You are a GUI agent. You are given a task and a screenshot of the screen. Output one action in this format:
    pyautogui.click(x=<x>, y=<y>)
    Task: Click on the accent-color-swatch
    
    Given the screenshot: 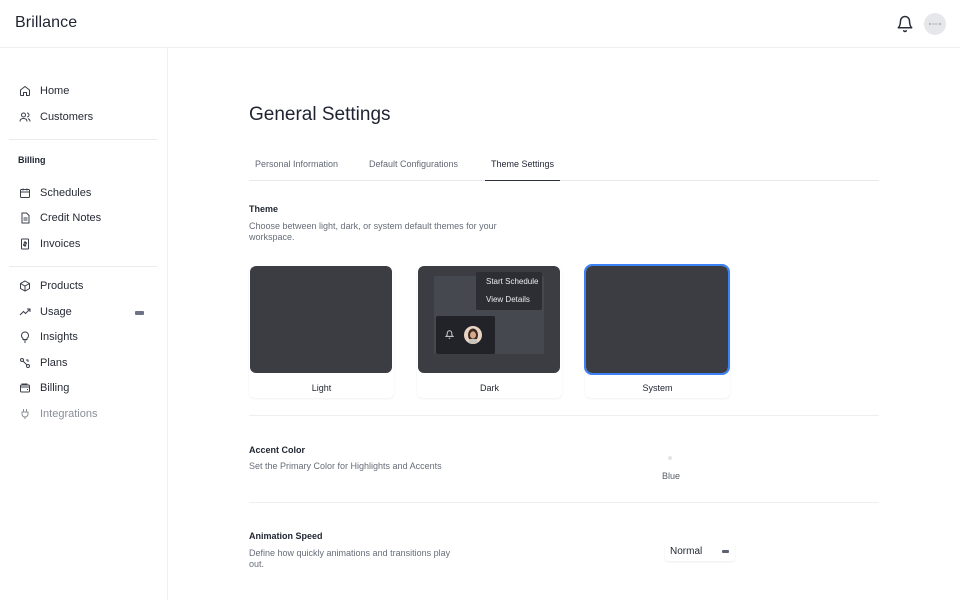 What is the action you would take?
    pyautogui.click(x=670, y=458)
    